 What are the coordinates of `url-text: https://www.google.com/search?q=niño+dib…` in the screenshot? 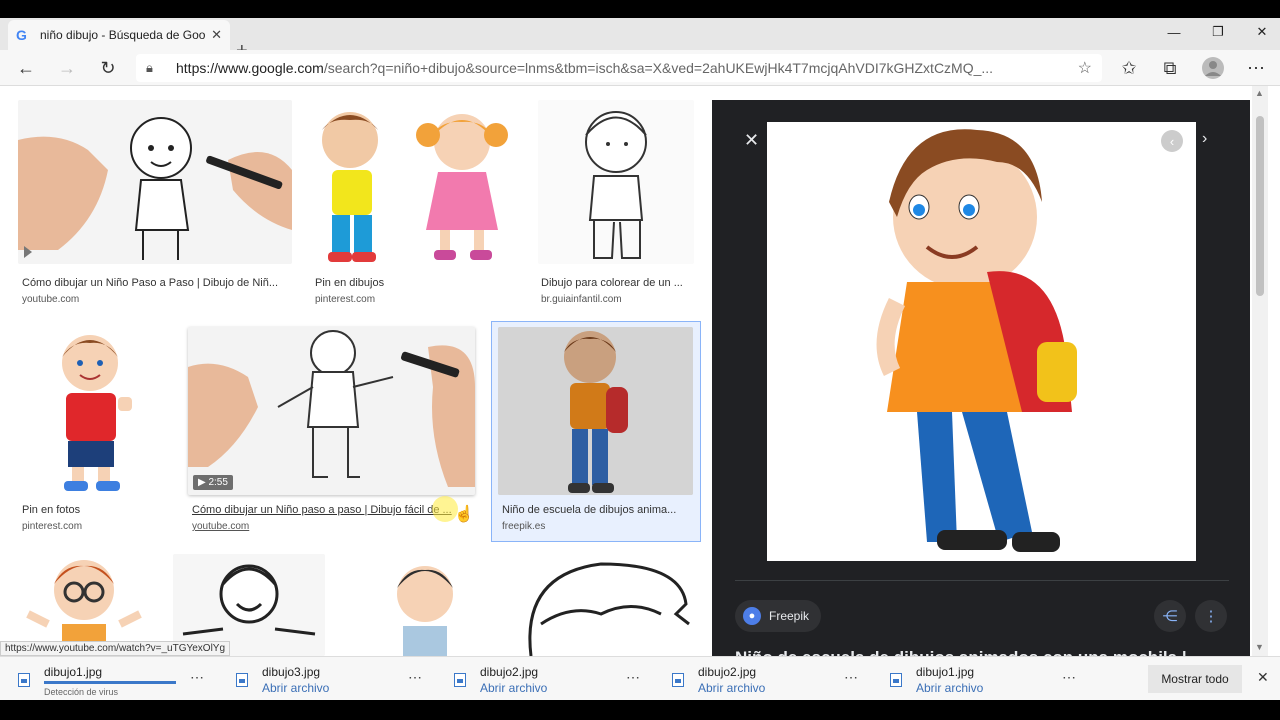 It's located at (623, 68).